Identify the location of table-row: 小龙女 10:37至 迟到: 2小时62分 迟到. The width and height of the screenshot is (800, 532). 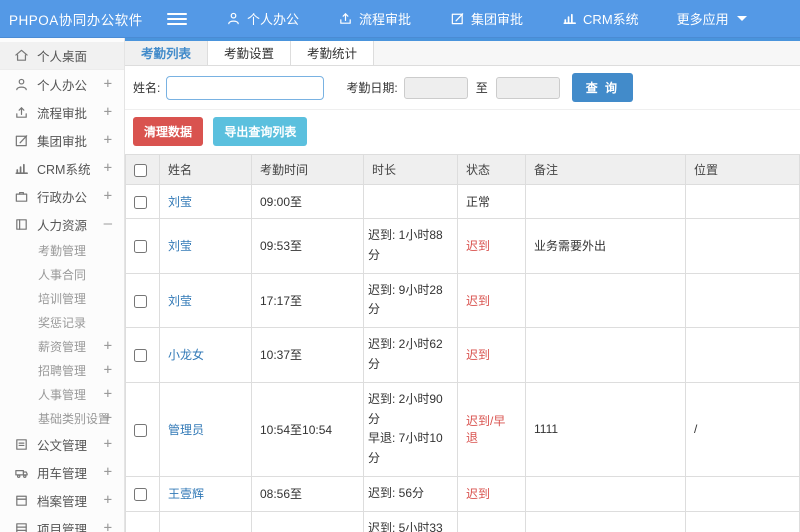
(462, 355).